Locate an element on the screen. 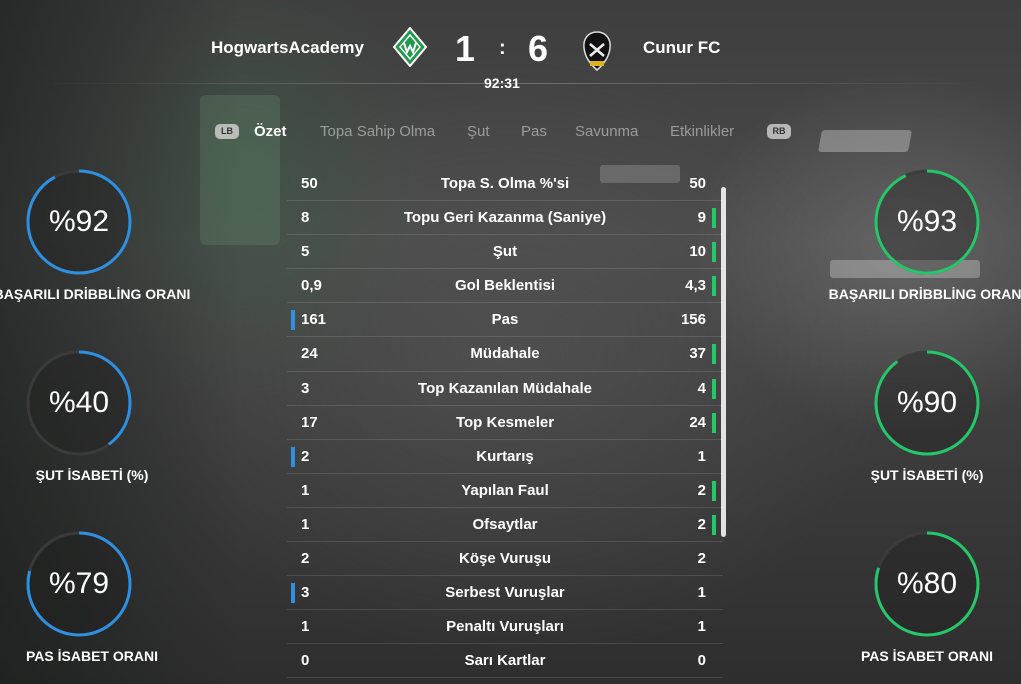 Image resolution: width=1021 pixels, height=684 pixels. tab-savunma: Savunma is located at coordinates (606, 131).